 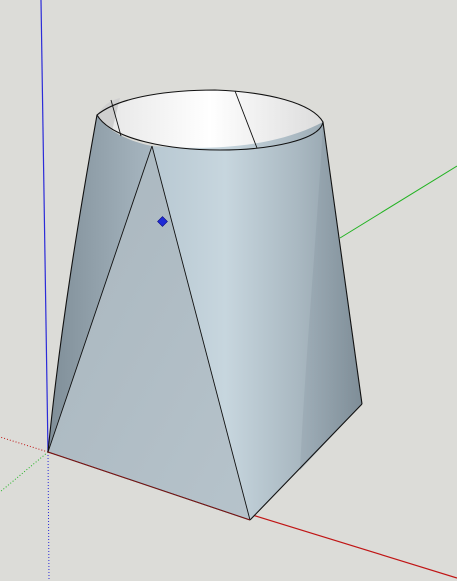 What do you see at coordinates (24, 472) in the screenshot?
I see `green-axis-dotted-line` at bounding box center [24, 472].